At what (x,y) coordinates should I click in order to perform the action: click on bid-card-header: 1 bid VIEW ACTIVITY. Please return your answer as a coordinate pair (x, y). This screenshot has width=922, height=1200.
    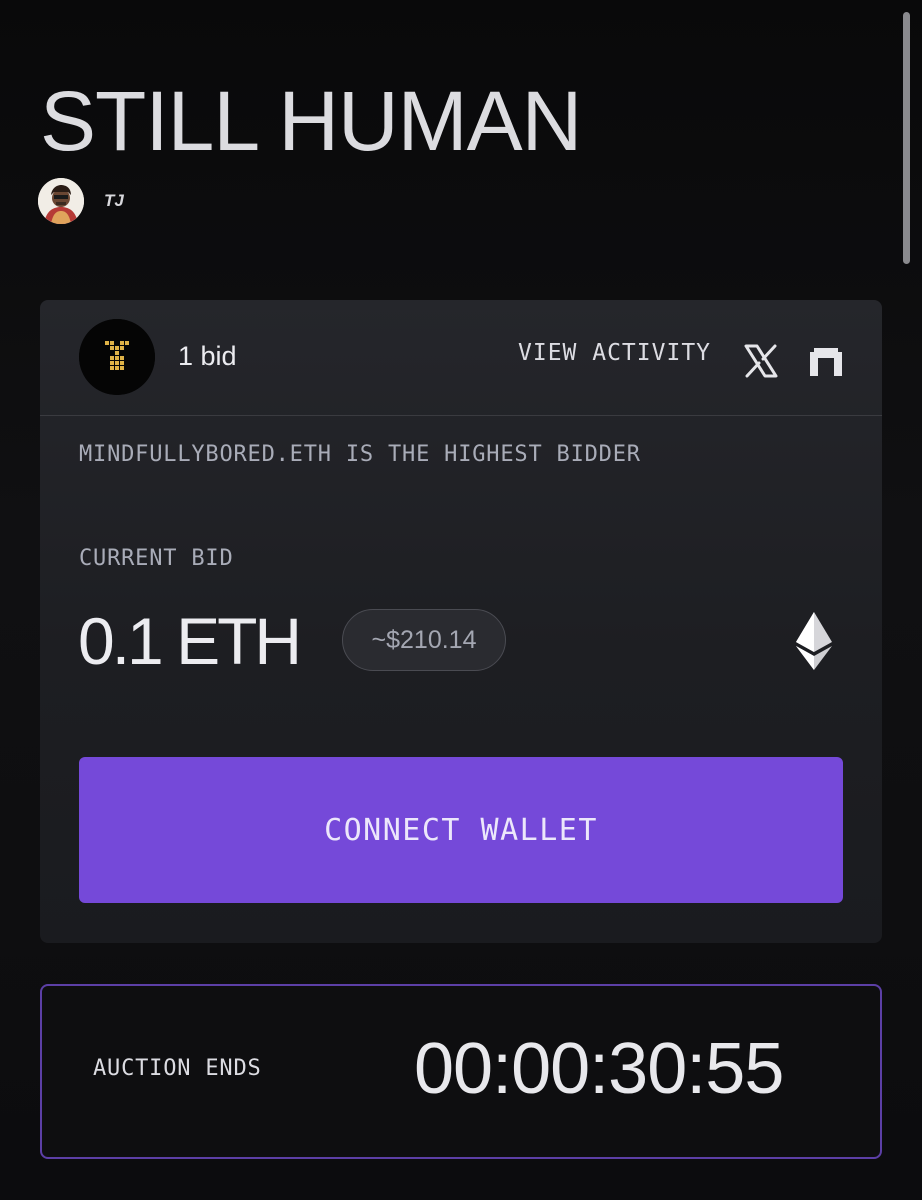
    Looking at the image, I should click on (461, 358).